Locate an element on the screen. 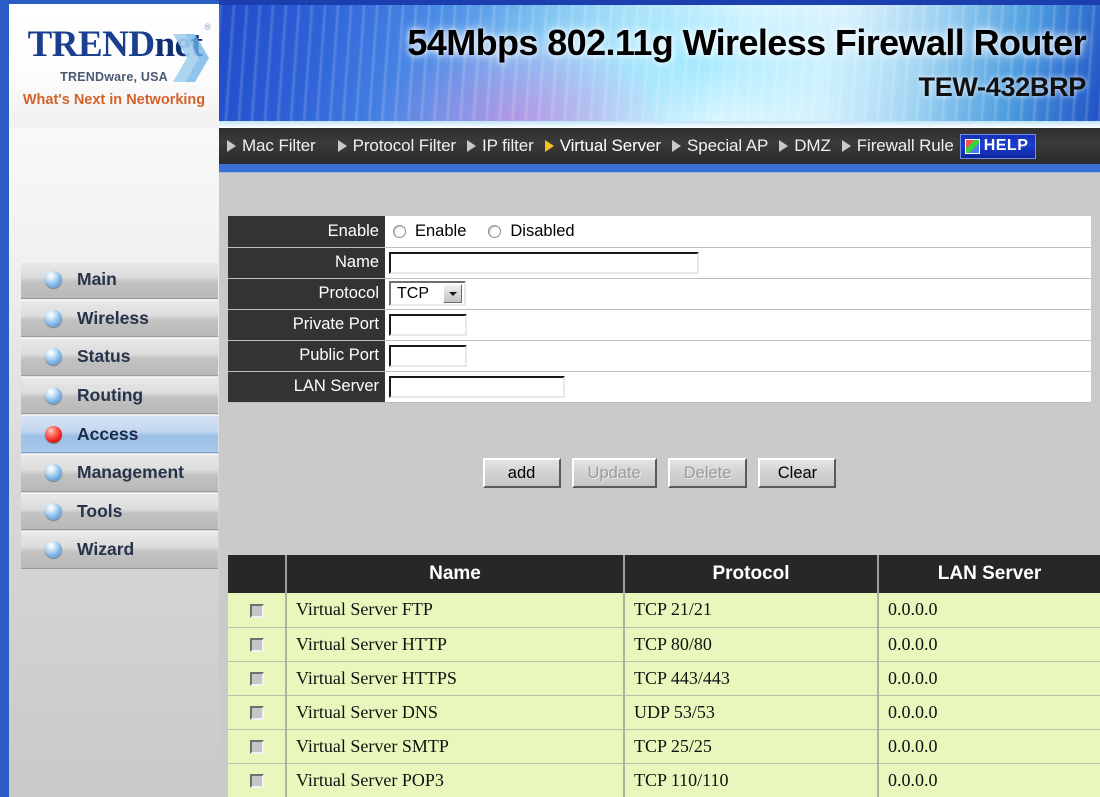 Image resolution: width=1100 pixels, height=797 pixels. column-header-name: Name is located at coordinates (455, 574).